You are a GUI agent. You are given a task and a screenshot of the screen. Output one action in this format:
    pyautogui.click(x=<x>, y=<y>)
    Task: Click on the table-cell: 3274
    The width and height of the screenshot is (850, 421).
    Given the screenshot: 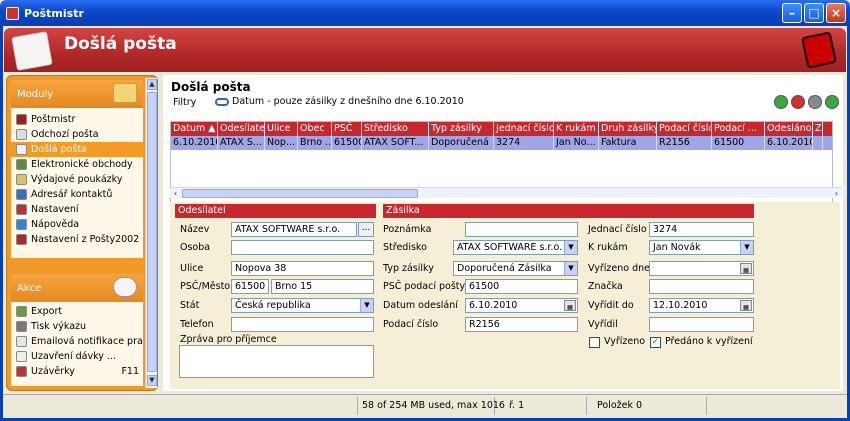 What is the action you would take?
    pyautogui.click(x=524, y=143)
    